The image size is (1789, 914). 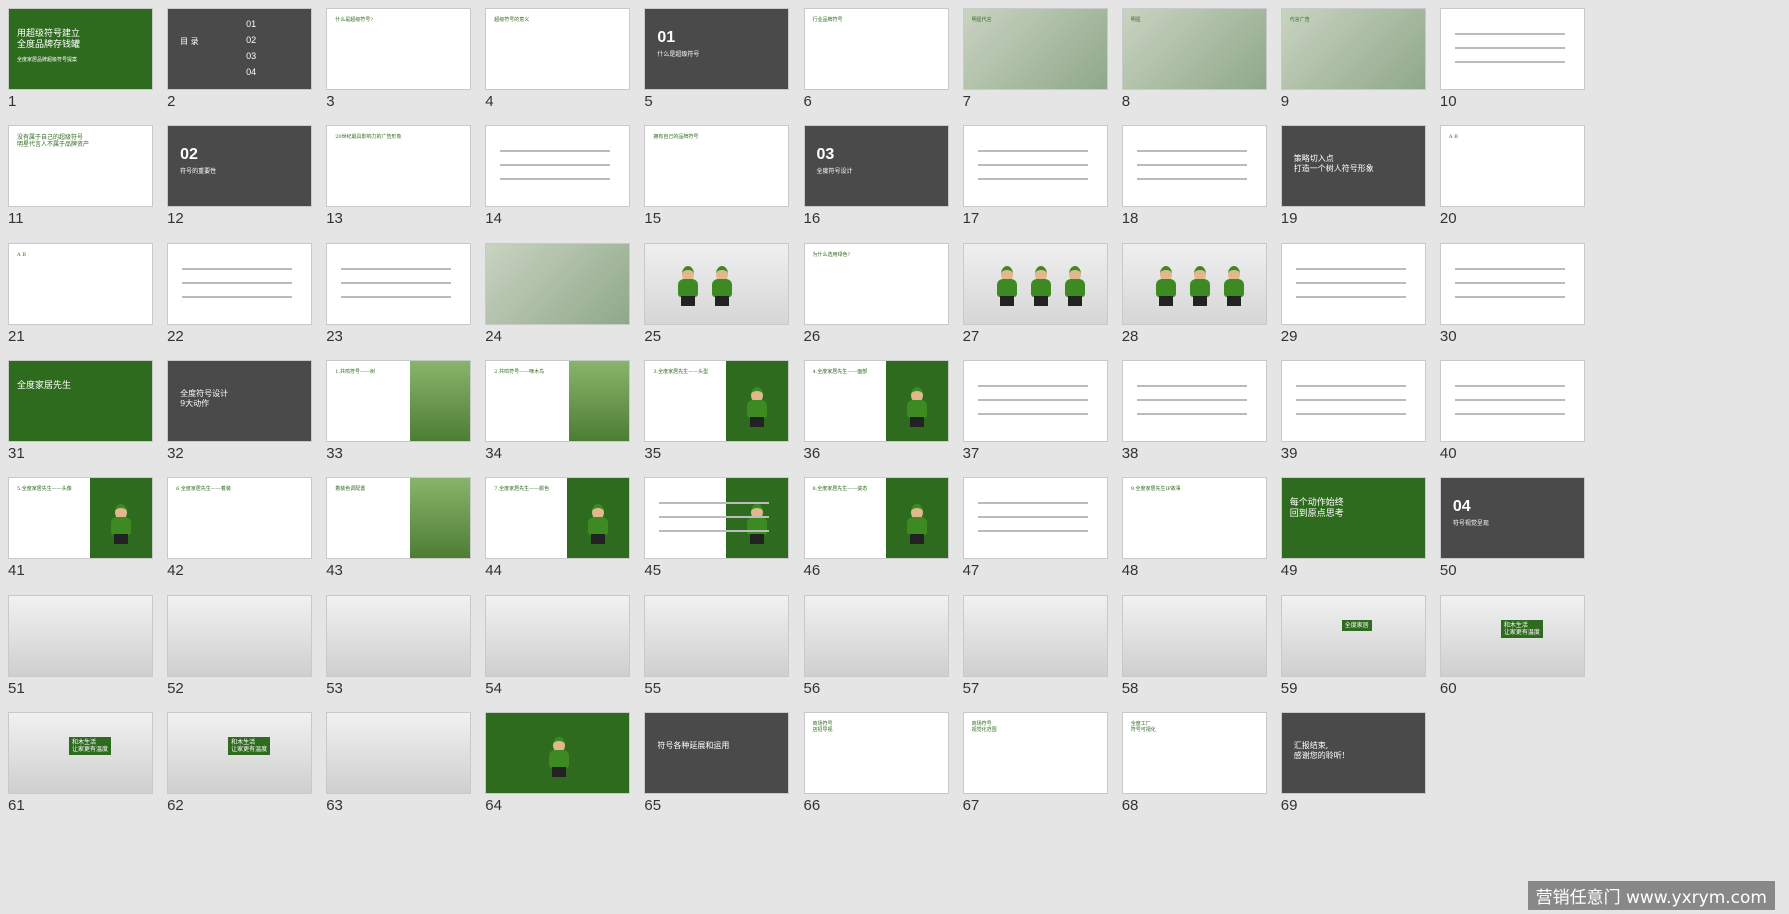 I want to click on slide-thumbnail-50: 04 符号视觉呈现 50, so click(x=1514, y=533).